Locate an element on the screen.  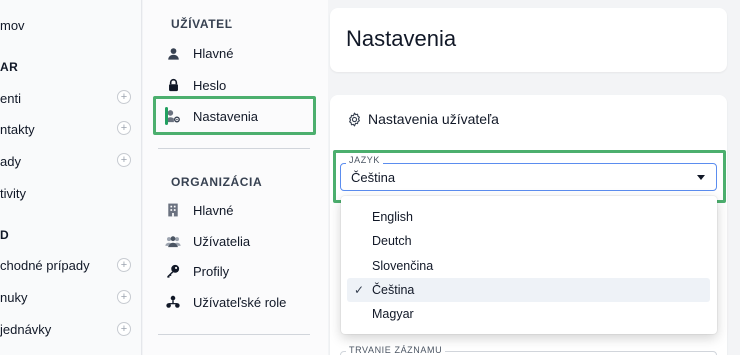
sidebar-item-label: enti is located at coordinates (10, 98).